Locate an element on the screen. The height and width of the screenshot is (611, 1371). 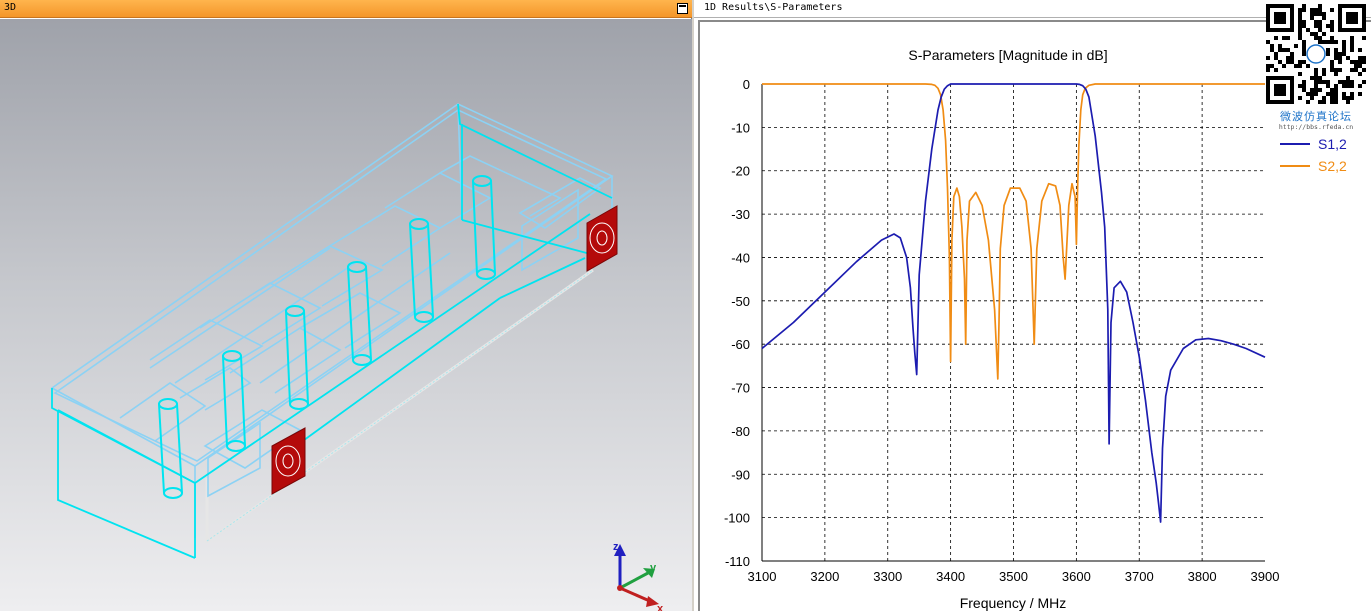
axis-triad-icon: z y x is located at coordinates (638, 576).